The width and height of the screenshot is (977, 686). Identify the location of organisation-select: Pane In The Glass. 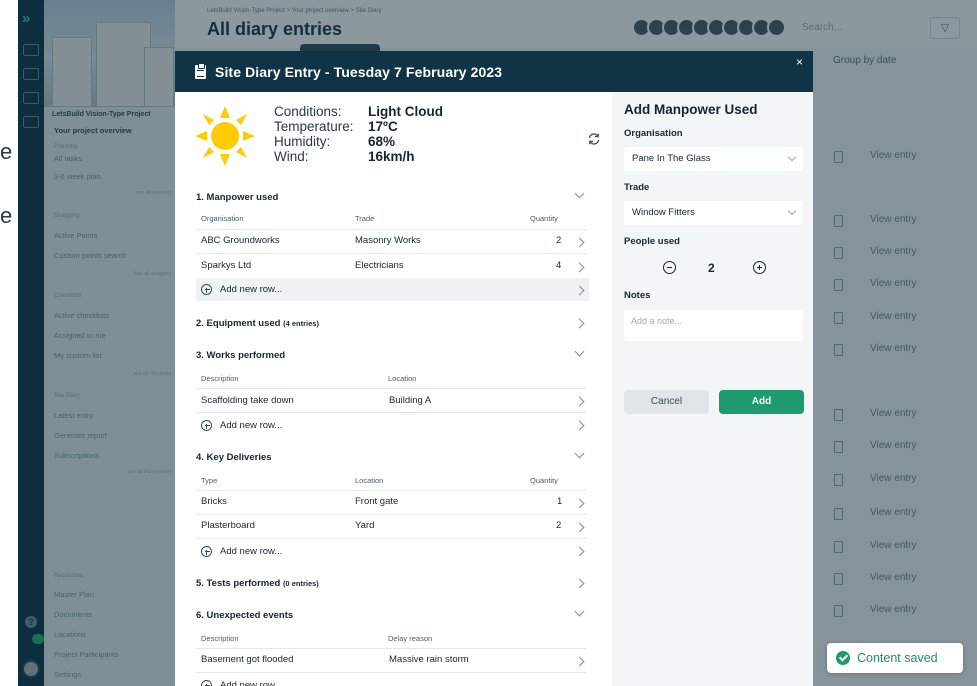
(713, 159).